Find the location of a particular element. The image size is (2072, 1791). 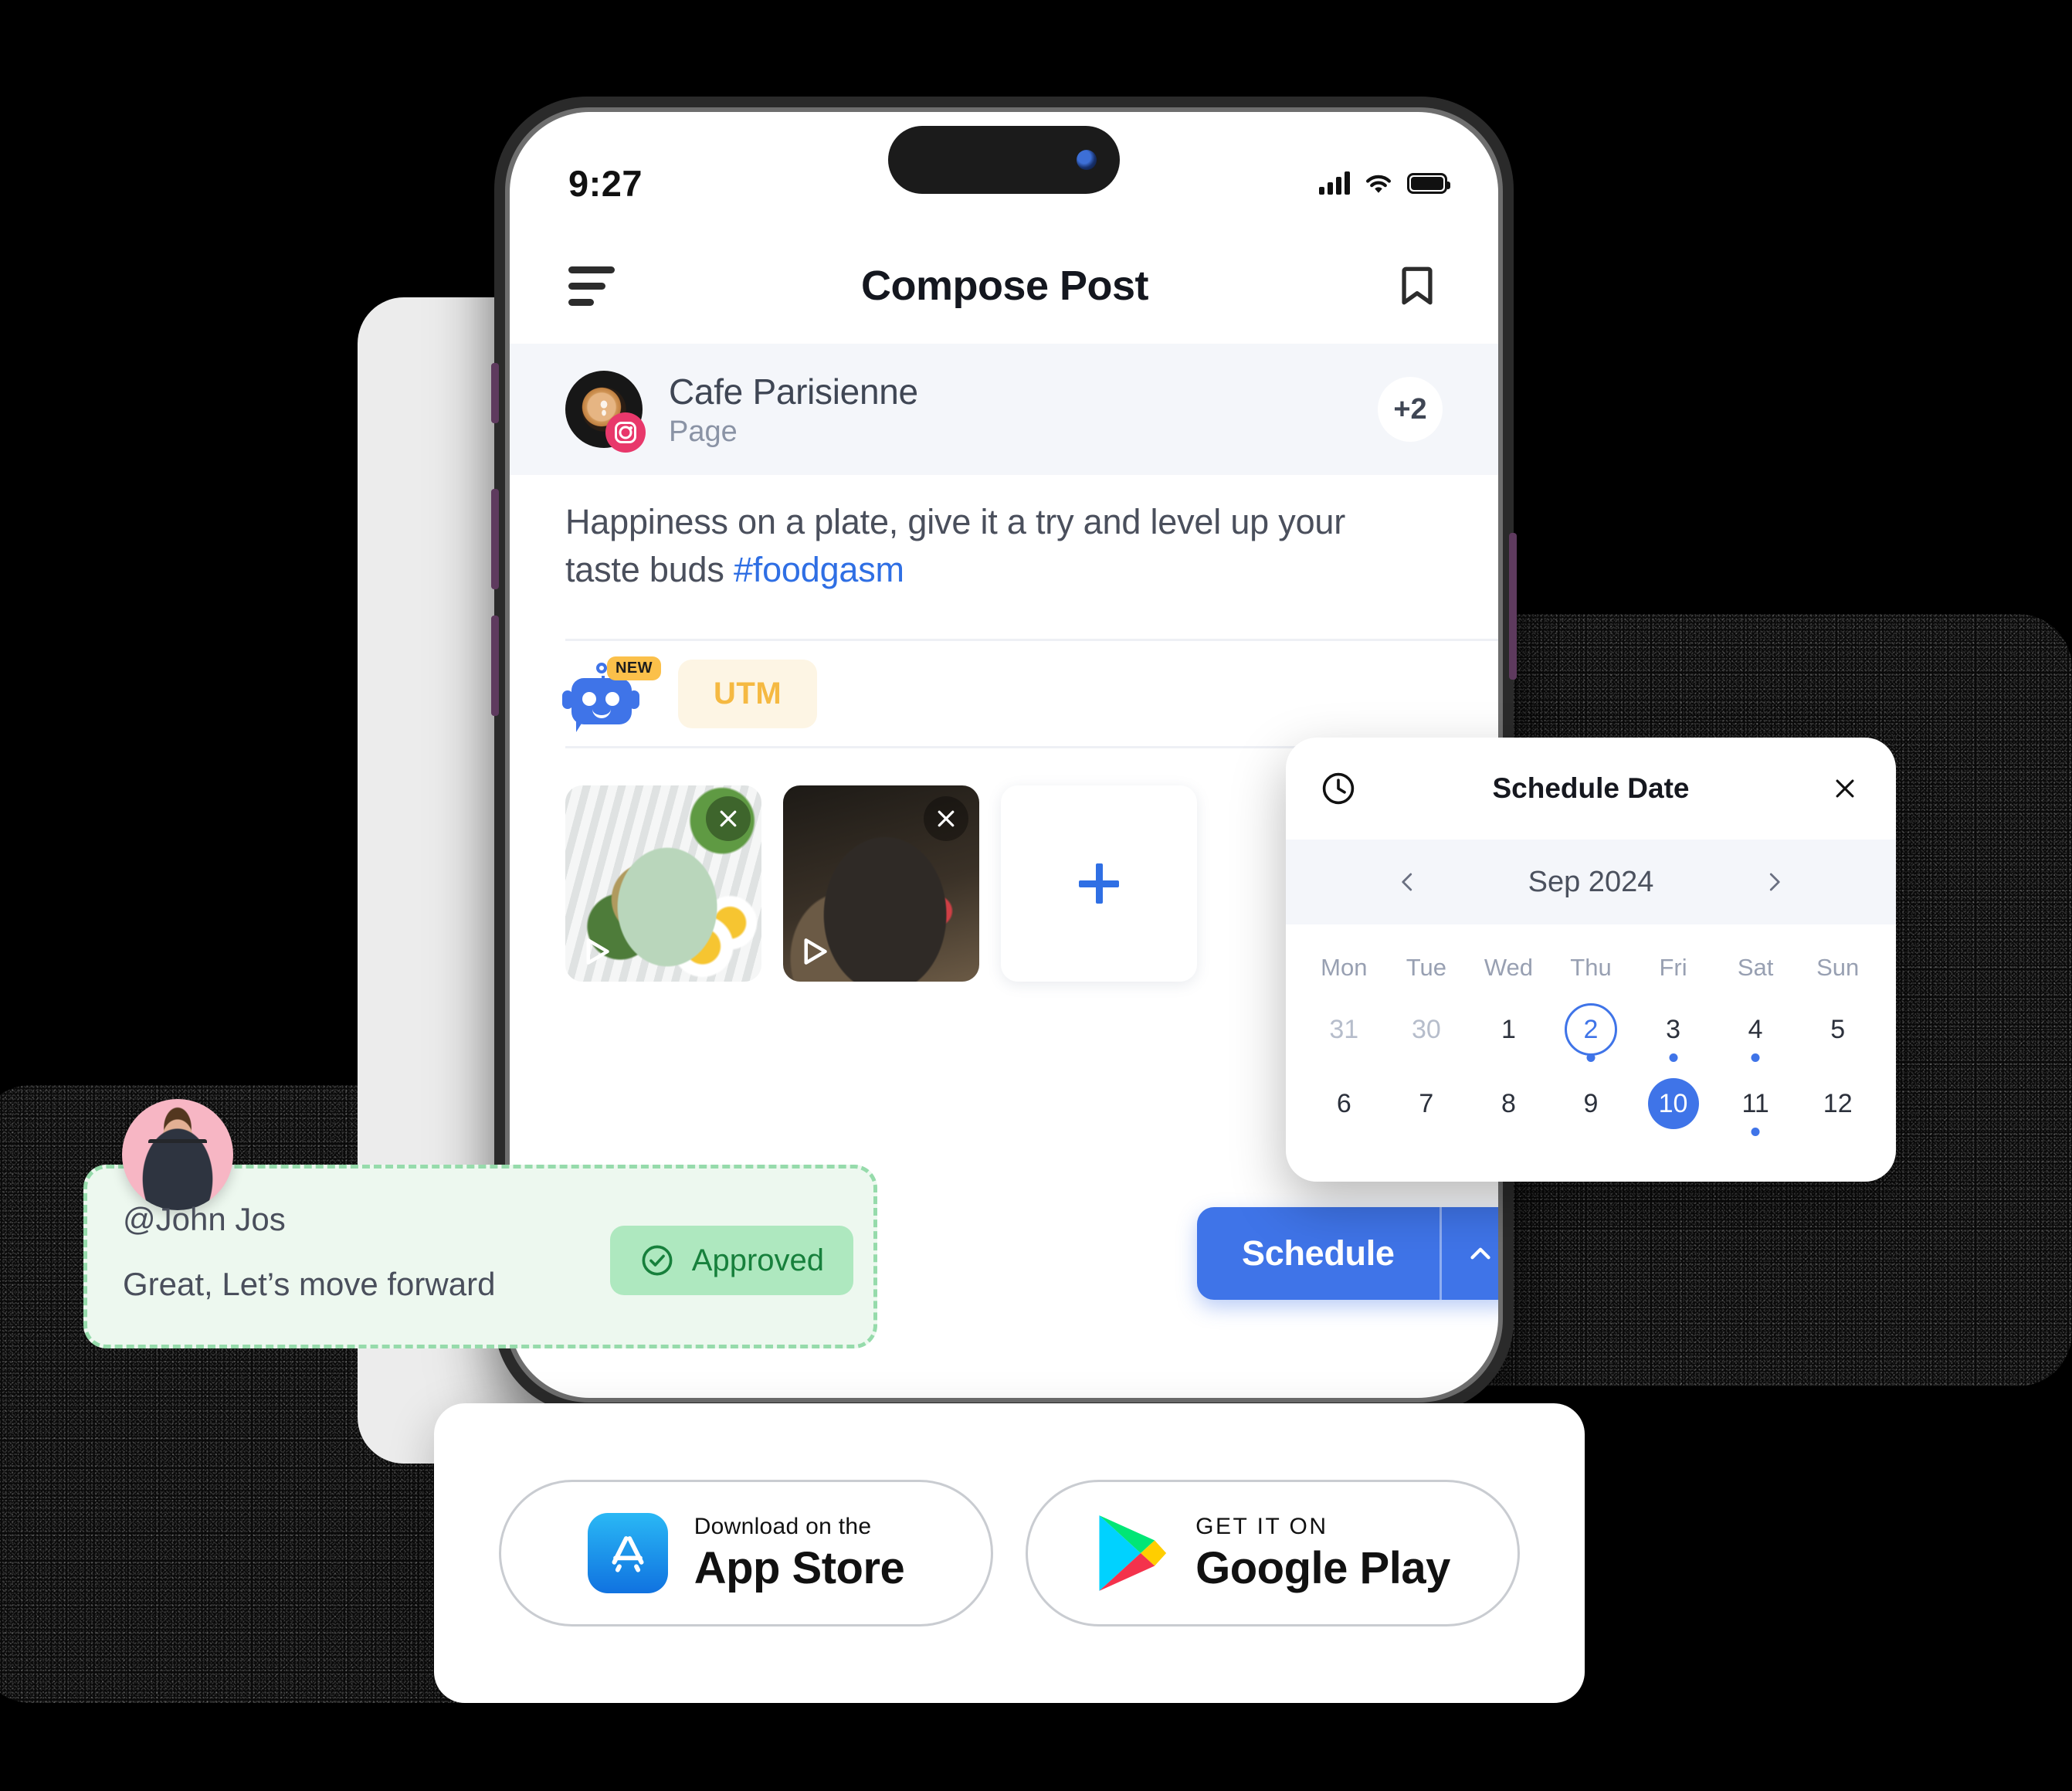

calendar-day: 12 is located at coordinates (1838, 1103).